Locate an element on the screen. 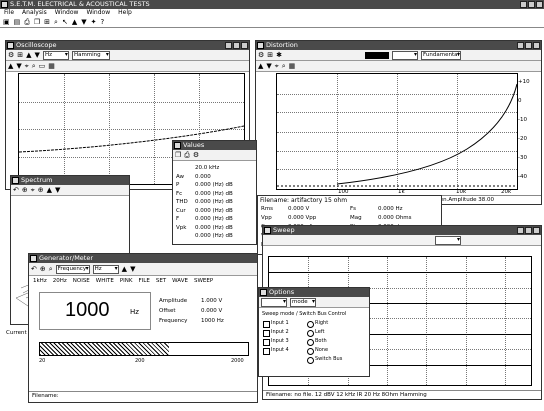 The width and height of the screenshot is (544, 411). cursor-fit-icon: ▭ is located at coordinates (42, 66).